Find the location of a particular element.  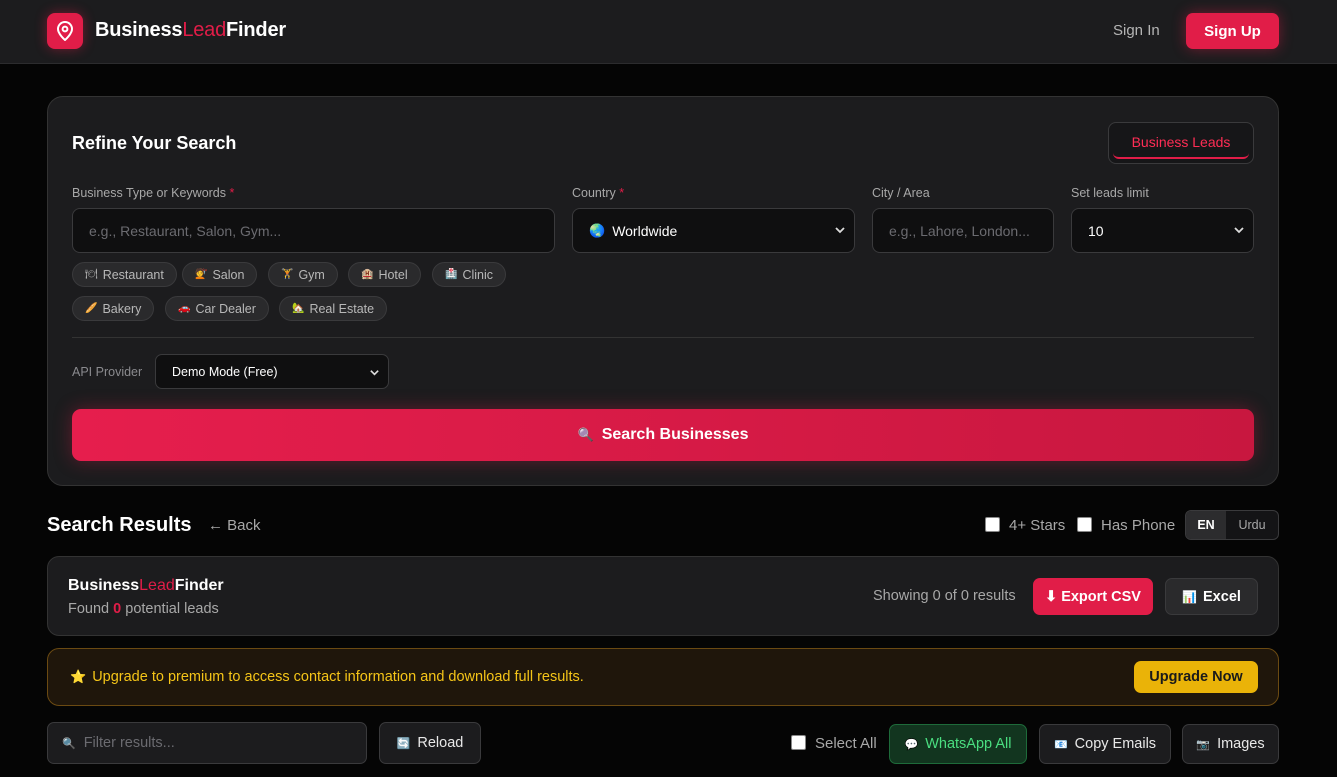

hotel-icon: 🏨 is located at coordinates (367, 274).